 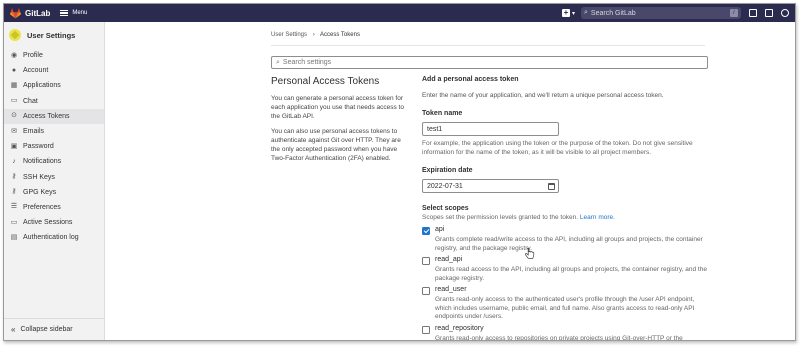 What do you see at coordinates (769, 13) in the screenshot?
I see `merge-requests-icon` at bounding box center [769, 13].